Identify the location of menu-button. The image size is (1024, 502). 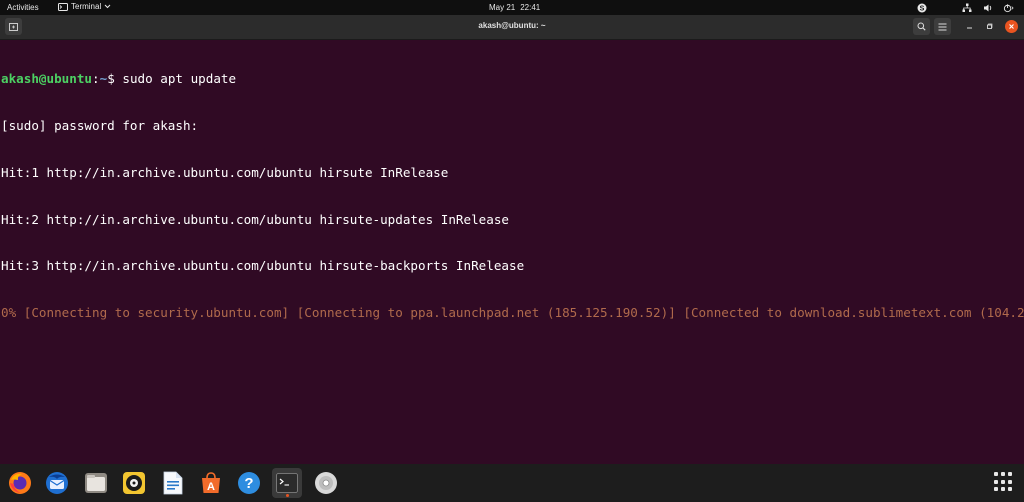
(942, 26).